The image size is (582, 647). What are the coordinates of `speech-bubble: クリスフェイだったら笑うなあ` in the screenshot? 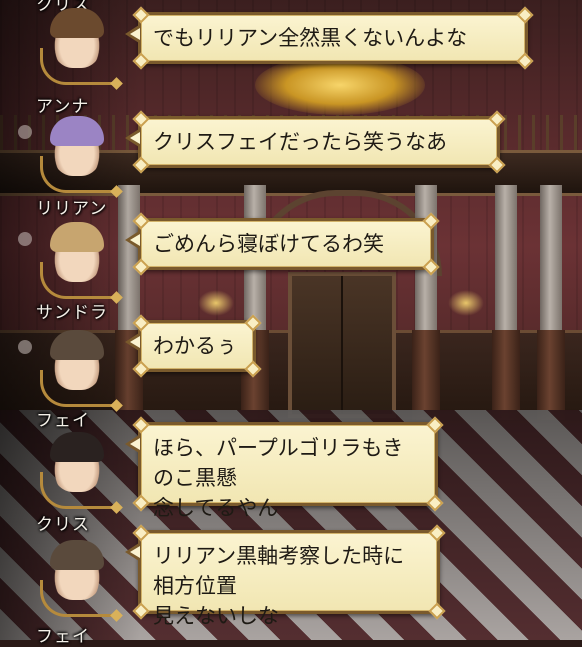 It's located at (315, 142).